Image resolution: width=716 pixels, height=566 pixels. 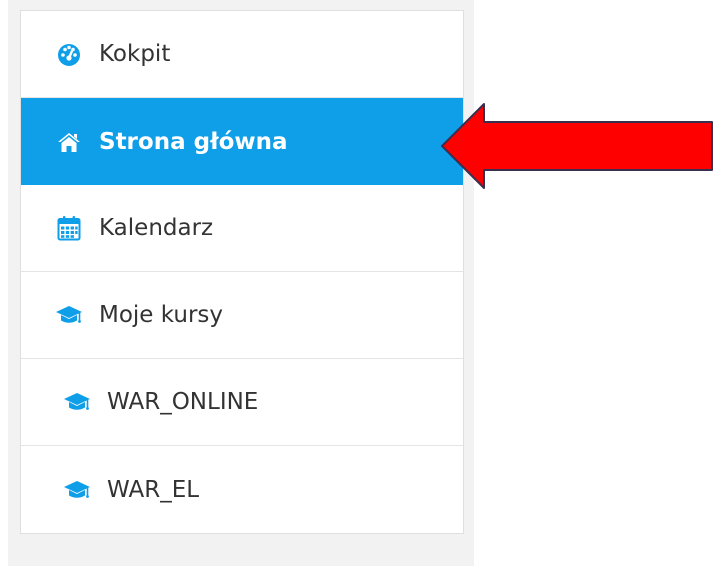 What do you see at coordinates (69, 142) in the screenshot?
I see `home-icon` at bounding box center [69, 142].